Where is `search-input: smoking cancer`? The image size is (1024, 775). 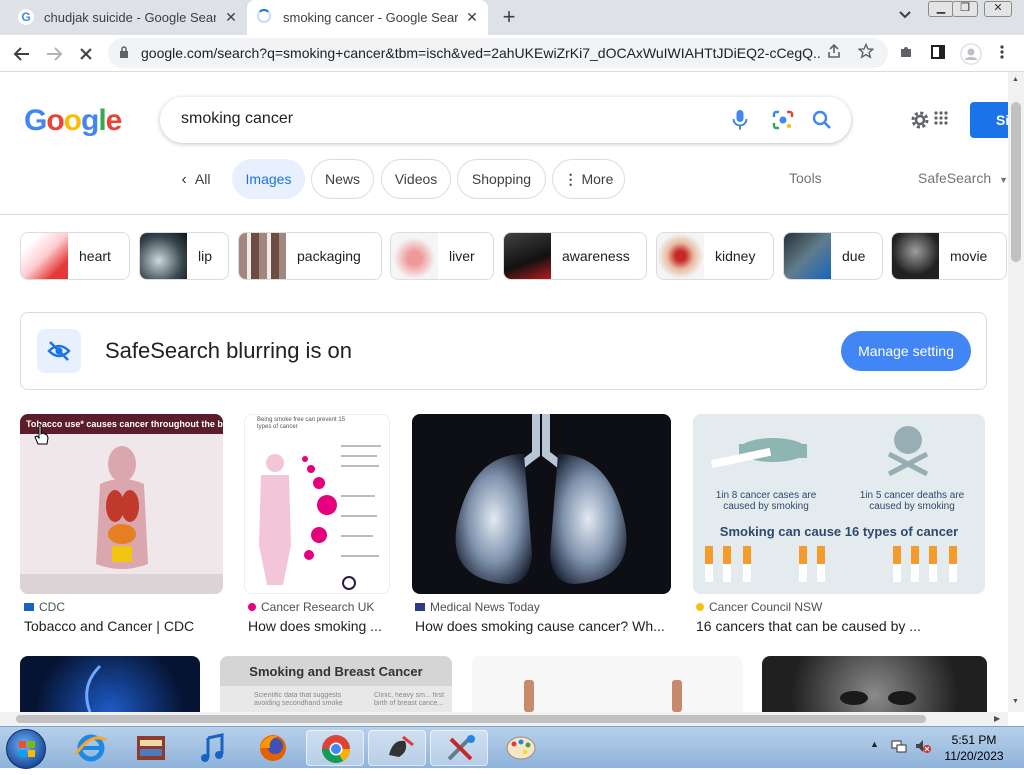 search-input: smoking cancer is located at coordinates (237, 119).